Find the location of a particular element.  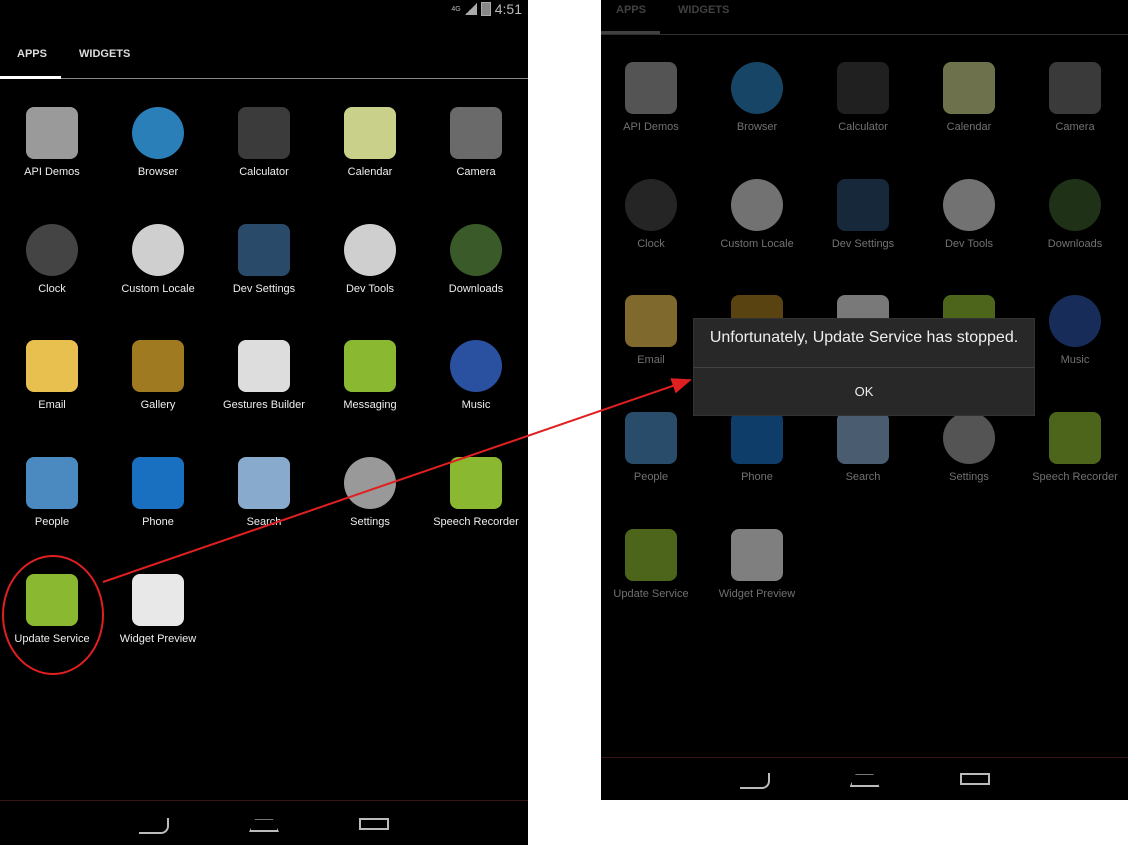

app-label: Dev Tools is located at coordinates (370, 288).